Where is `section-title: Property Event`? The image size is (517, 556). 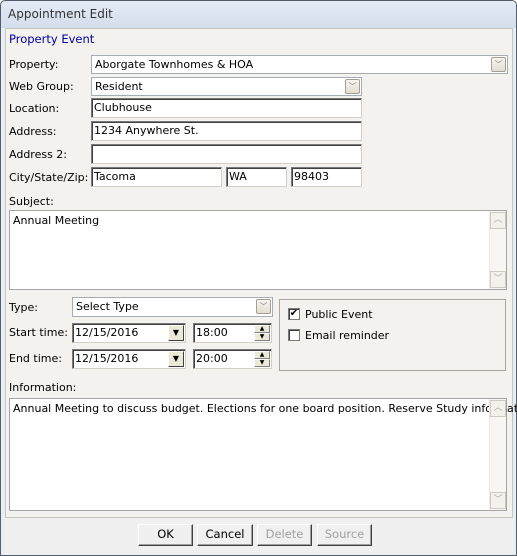
section-title: Property Event is located at coordinates (52, 39).